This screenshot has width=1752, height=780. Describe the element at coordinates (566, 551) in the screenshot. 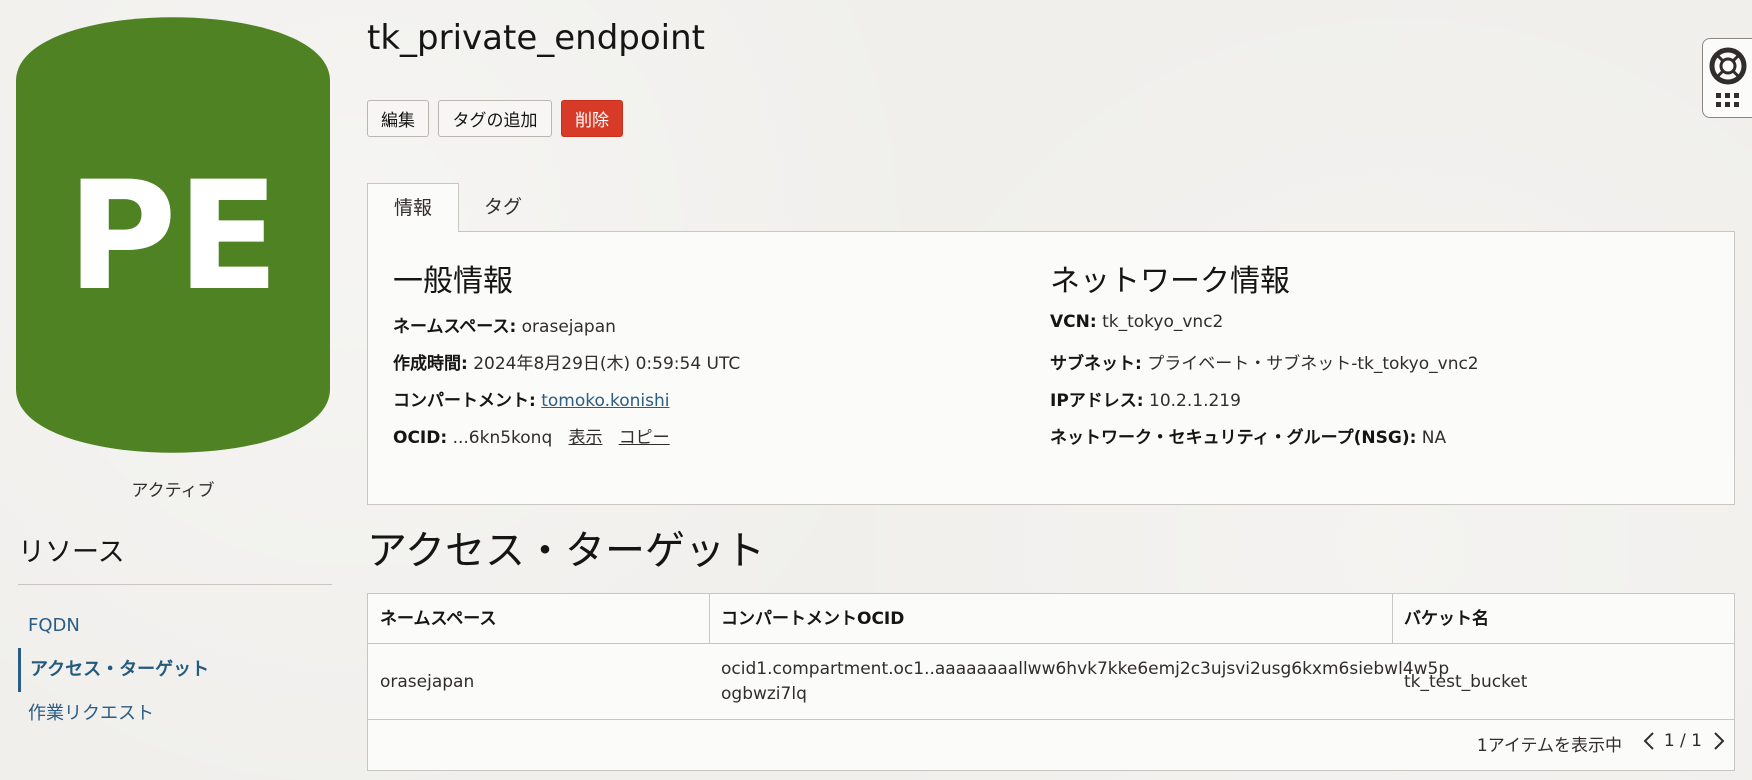

I see `access-targets-title: アクセス・ターゲット` at that location.